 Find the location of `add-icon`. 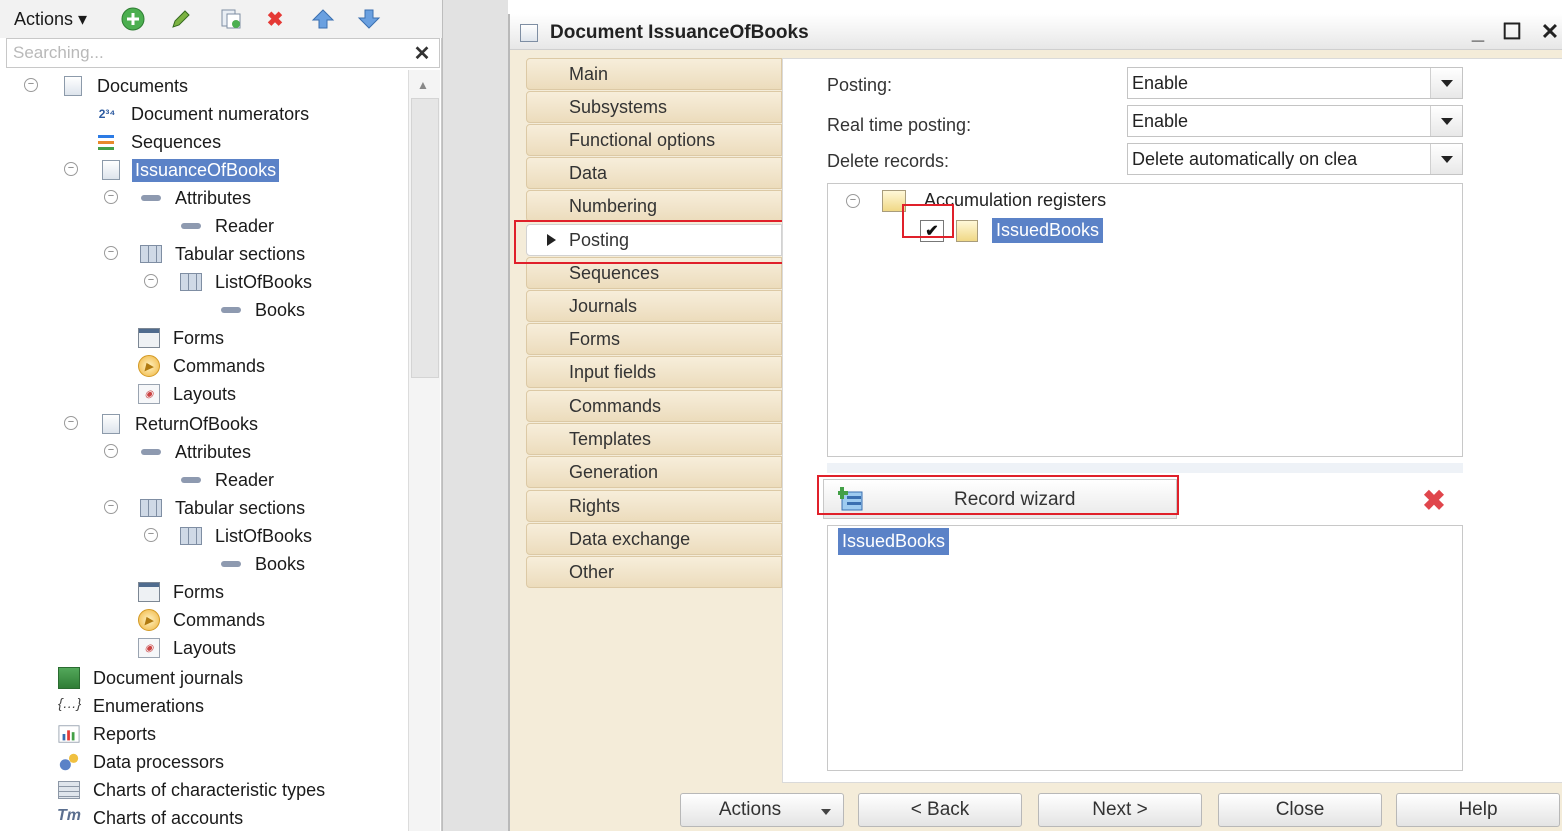

add-icon is located at coordinates (133, 19).